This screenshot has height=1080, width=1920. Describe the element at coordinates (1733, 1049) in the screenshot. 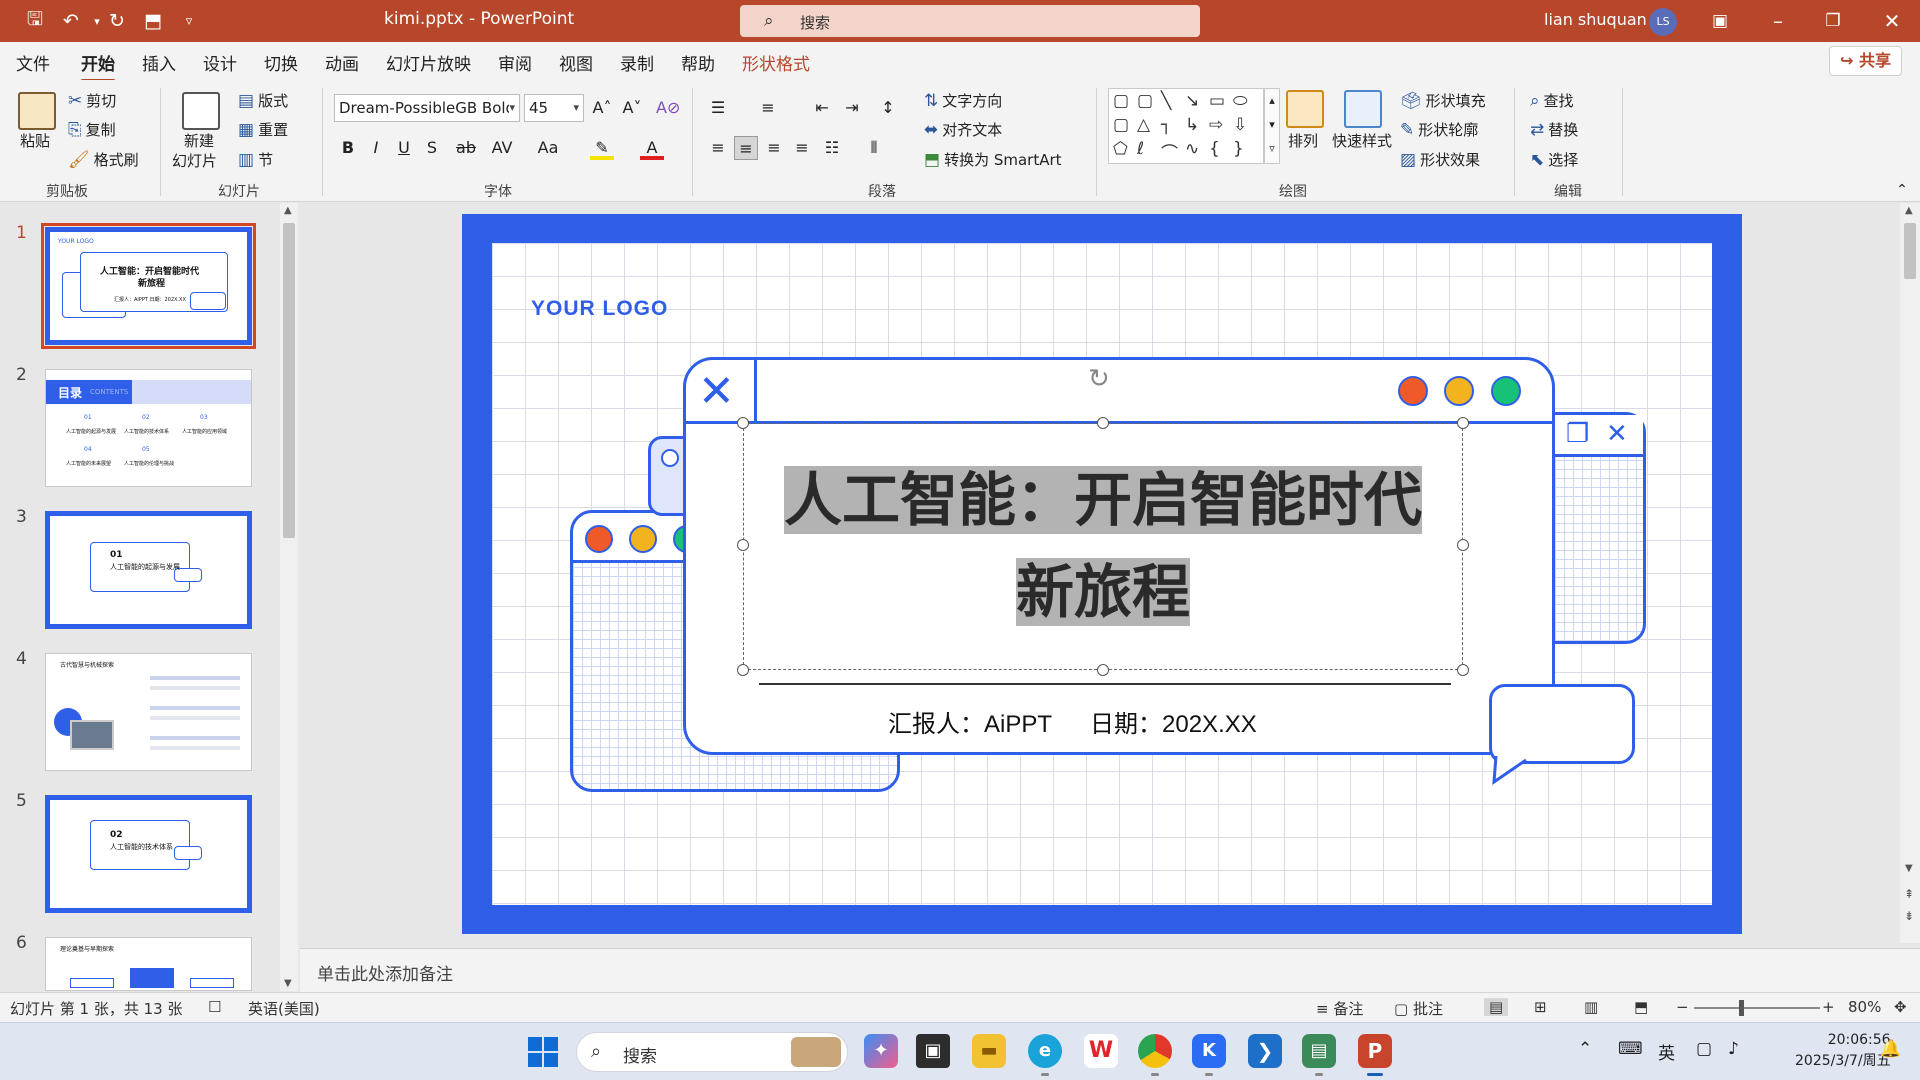

I see `volume-icon: ♪` at that location.